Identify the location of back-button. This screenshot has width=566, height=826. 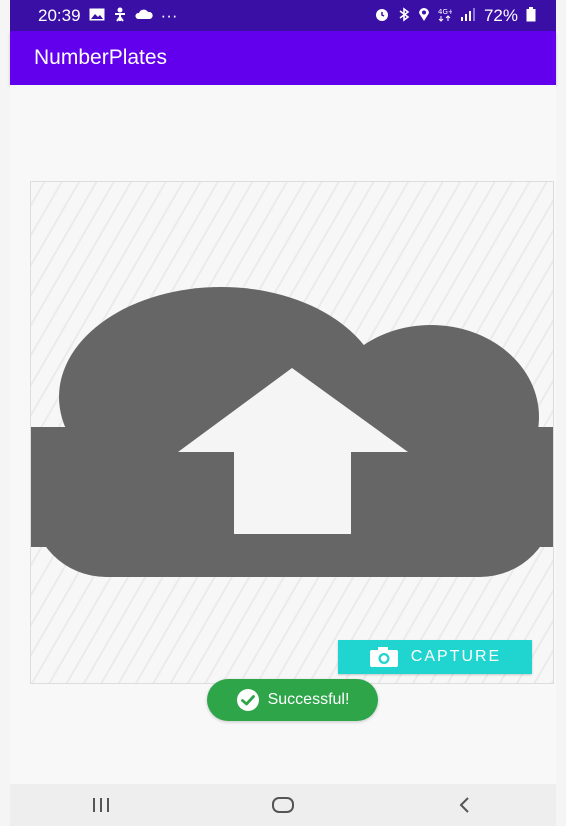
(465, 805).